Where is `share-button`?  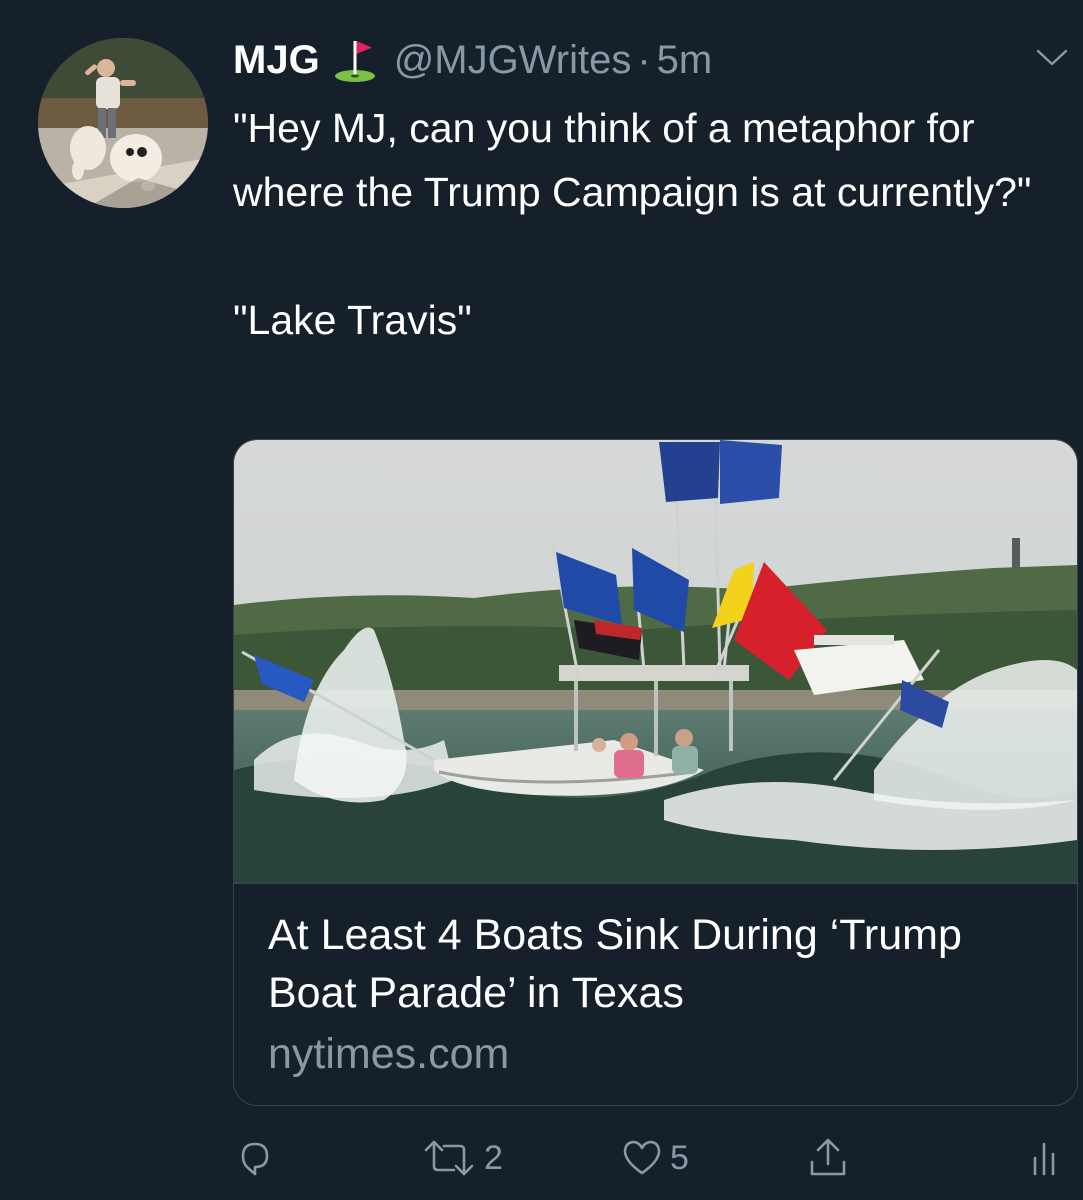 share-button is located at coordinates (828, 1158).